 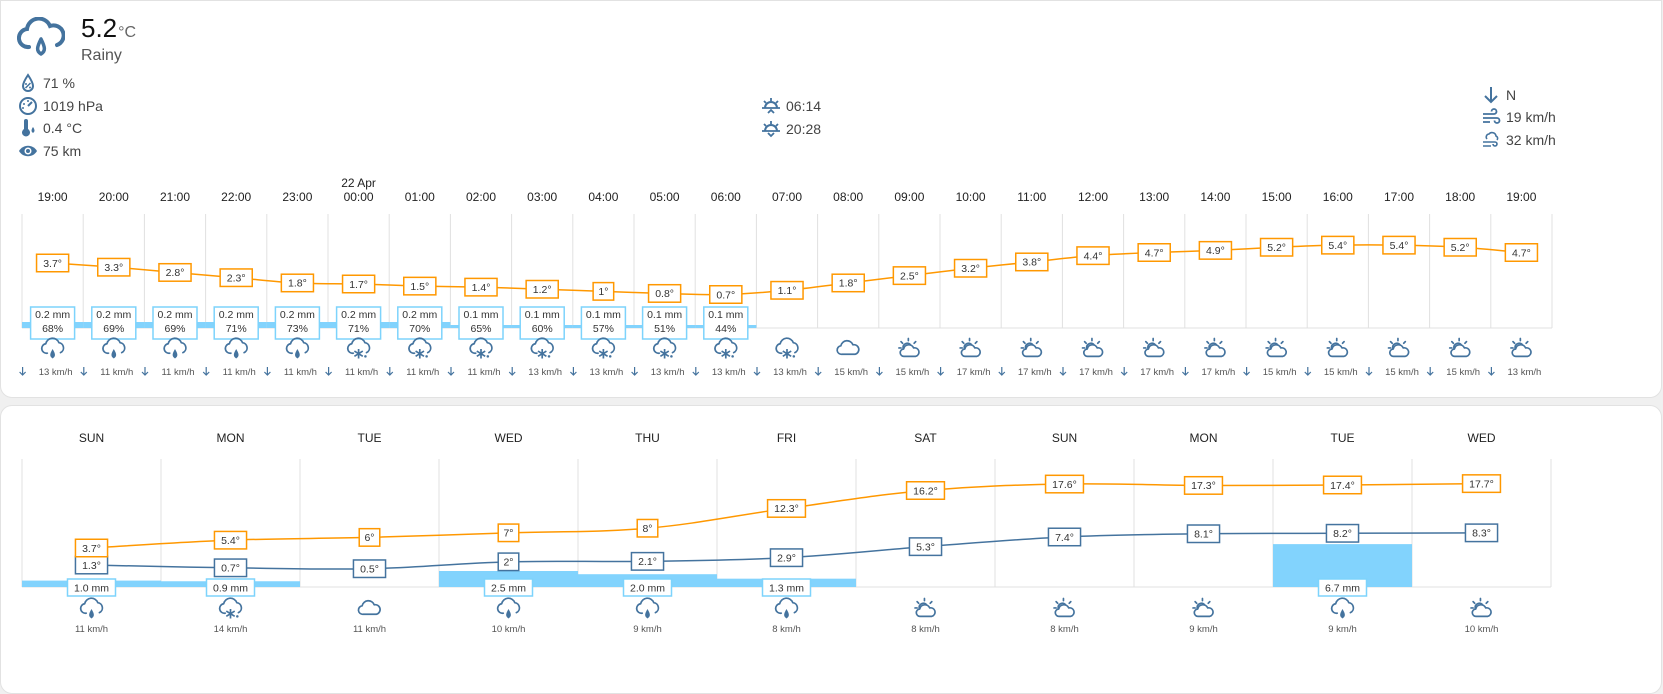 I want to click on daily-high-label: 17.4°, so click(x=1342, y=486).